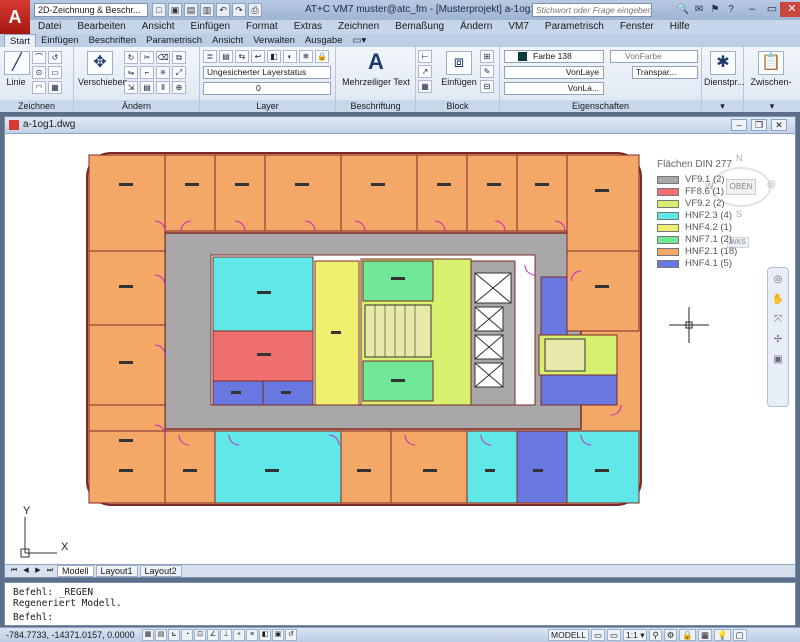 Image resolution: width=800 pixels, height=642 pixels. Describe the element at coordinates (103, 69) in the screenshot. I see `move-button: ✥ Verschieben` at that location.